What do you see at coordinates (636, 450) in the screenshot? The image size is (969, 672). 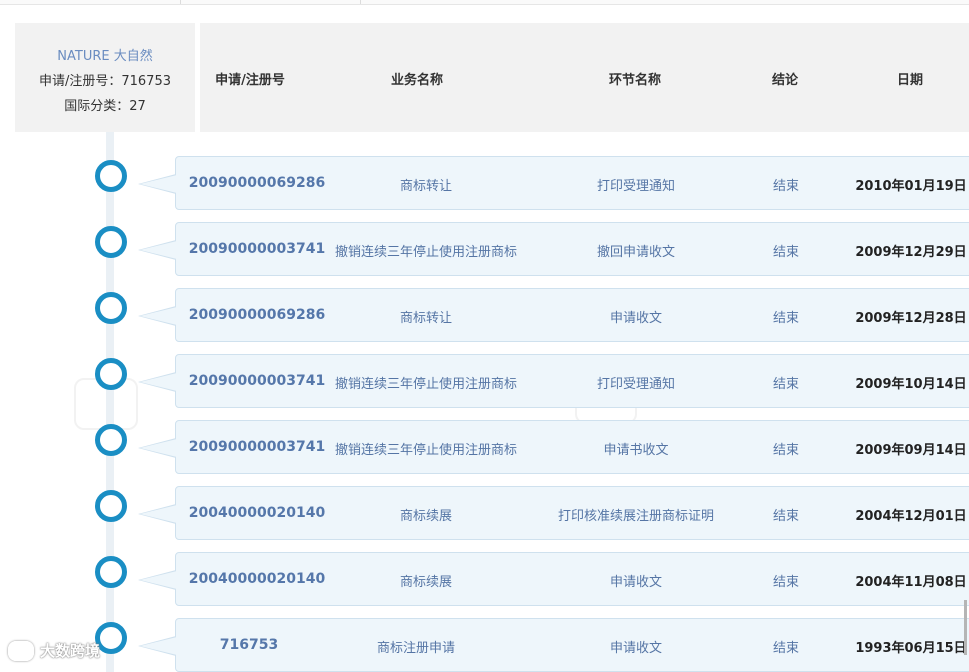 I see `row-step: 申请书收文` at bounding box center [636, 450].